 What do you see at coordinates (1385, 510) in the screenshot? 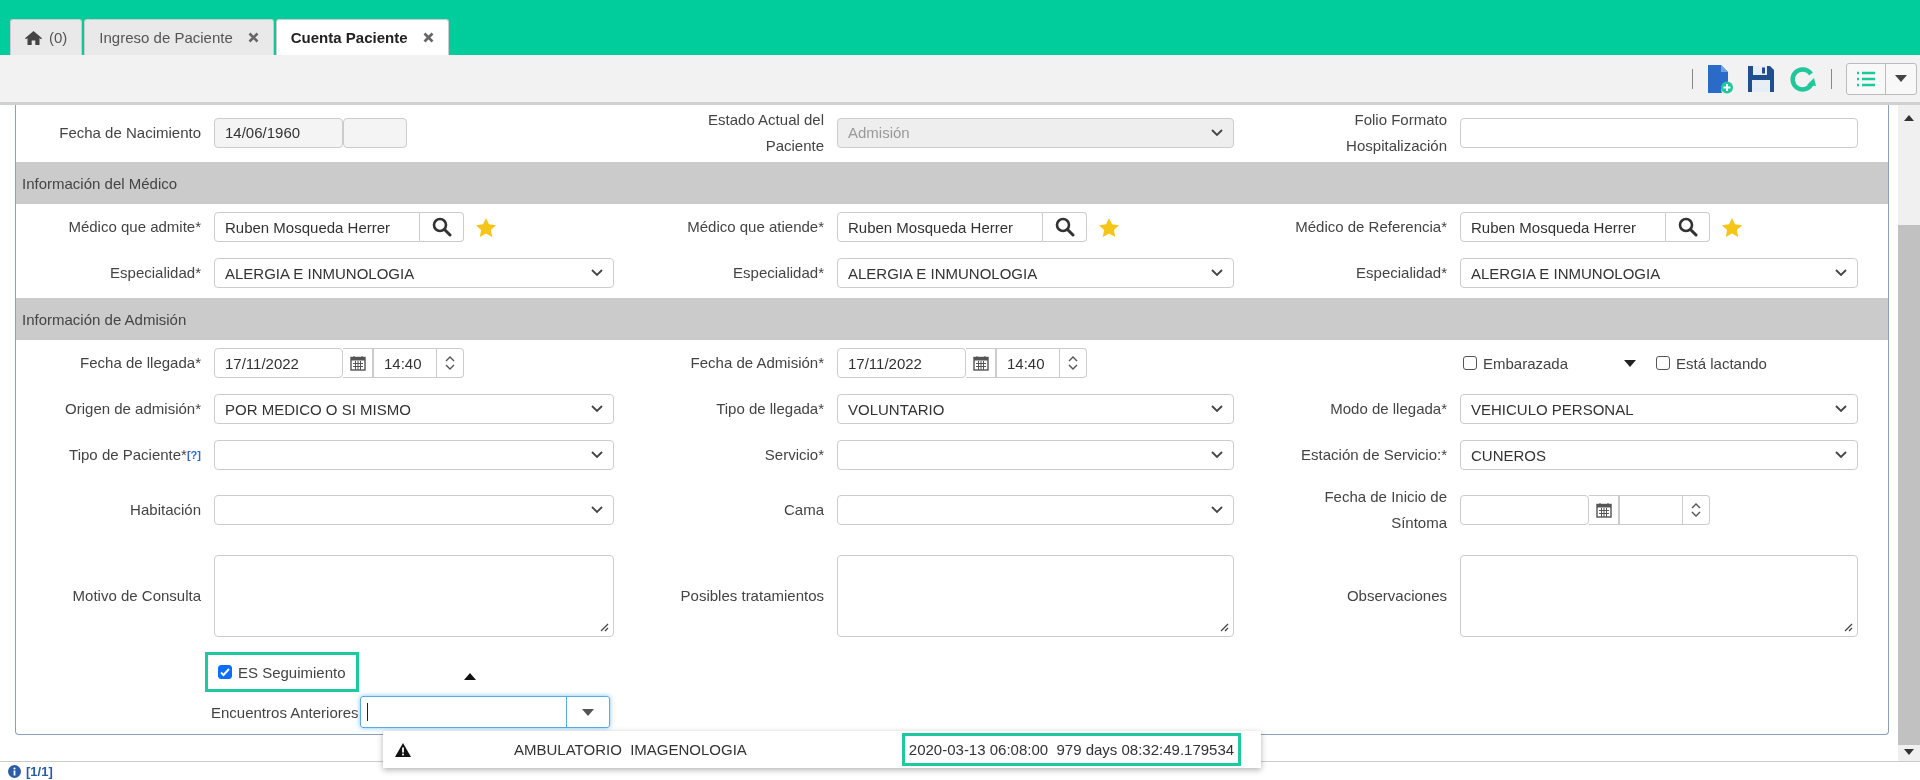
I see `field-label: Fecha de Inicio de Síntoma` at bounding box center [1385, 510].